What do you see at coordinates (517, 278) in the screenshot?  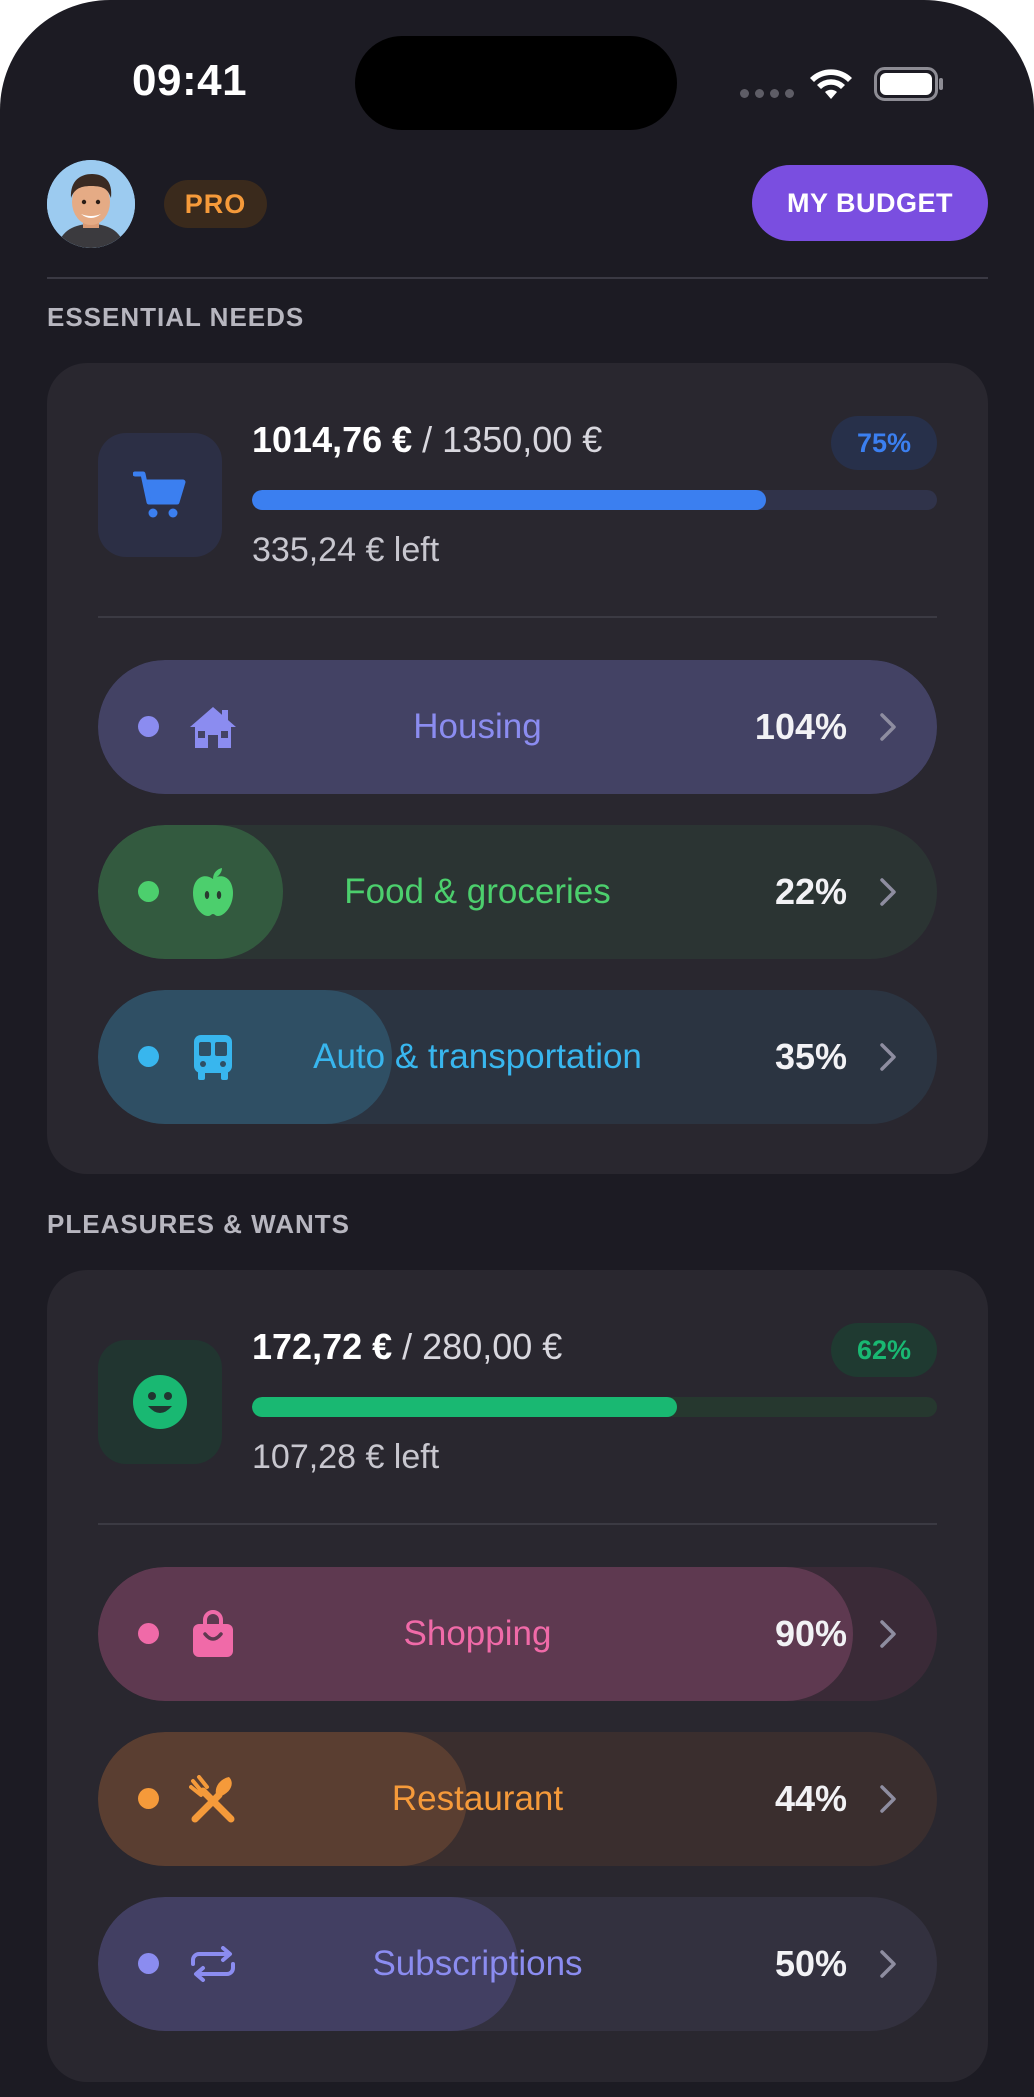 I see `header-divider` at bounding box center [517, 278].